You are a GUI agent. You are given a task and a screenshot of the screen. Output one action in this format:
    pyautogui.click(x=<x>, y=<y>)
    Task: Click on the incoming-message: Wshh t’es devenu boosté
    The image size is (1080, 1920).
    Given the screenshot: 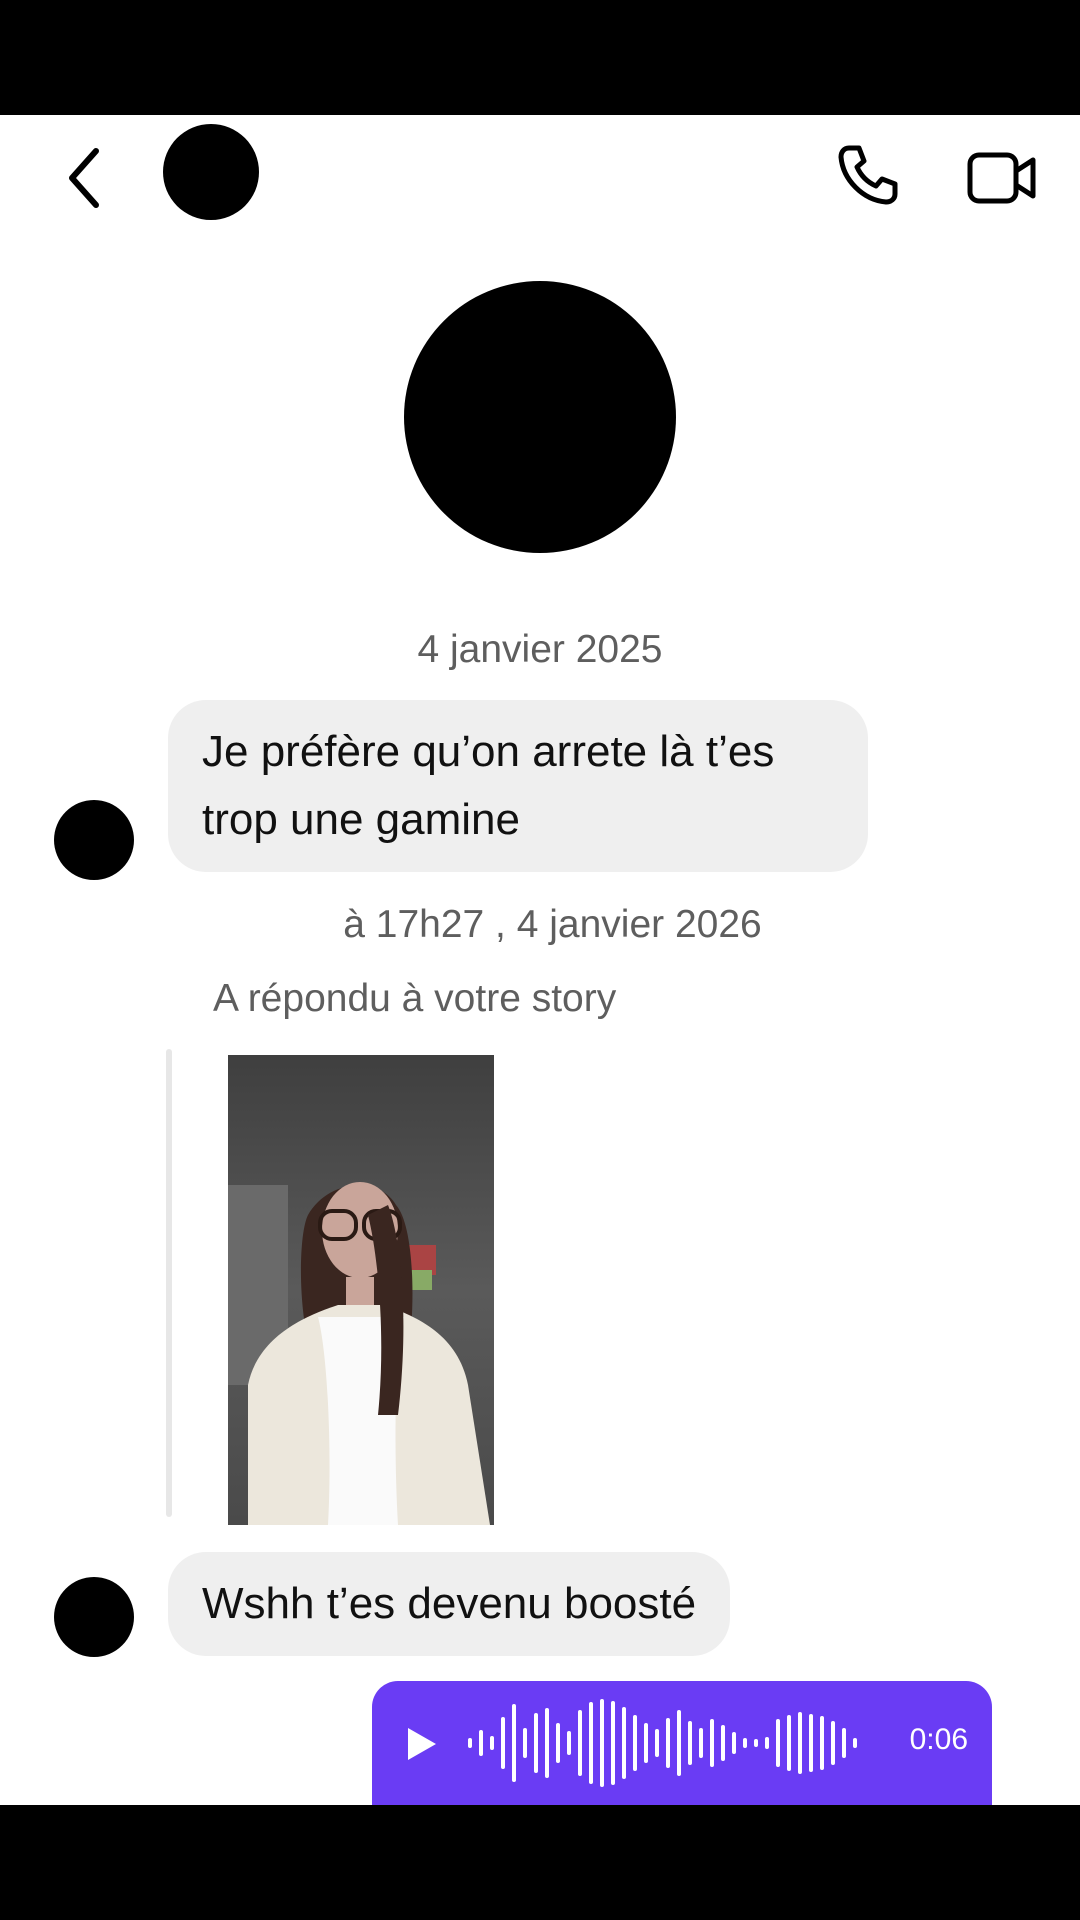 What is the action you would take?
    pyautogui.click(x=449, y=1604)
    